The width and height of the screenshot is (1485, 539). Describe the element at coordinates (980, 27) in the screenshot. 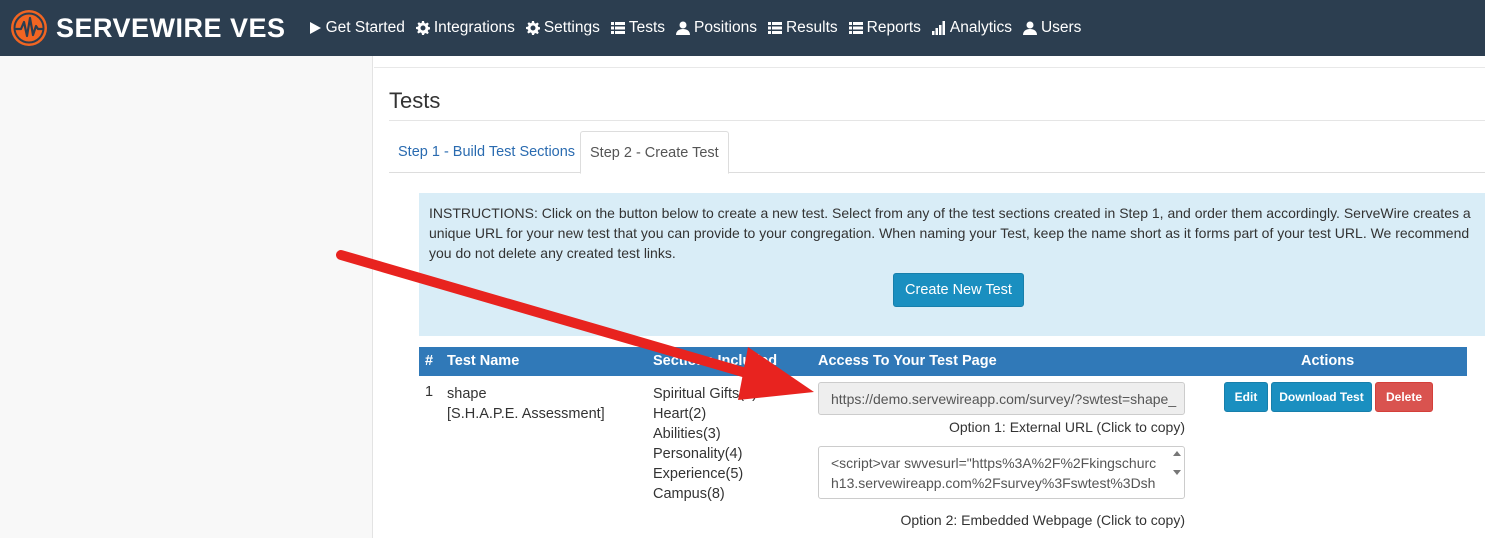

I see `nav-label: Analytics` at that location.